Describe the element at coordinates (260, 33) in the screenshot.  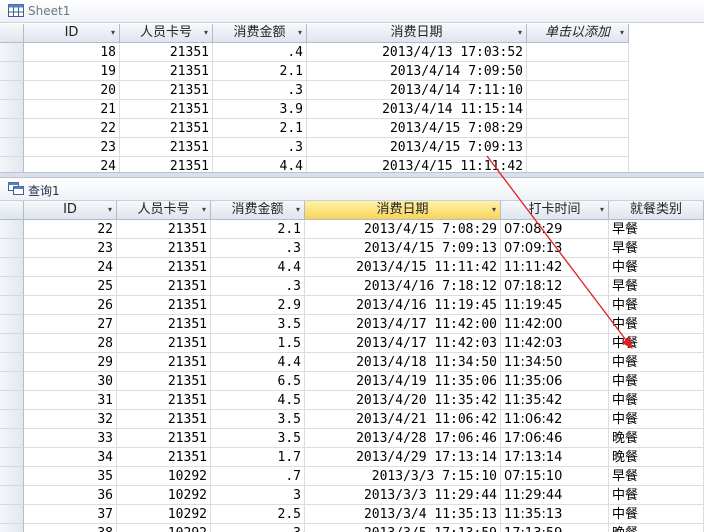
I see `sheet-col-header: 消费金额 ▾` at that location.